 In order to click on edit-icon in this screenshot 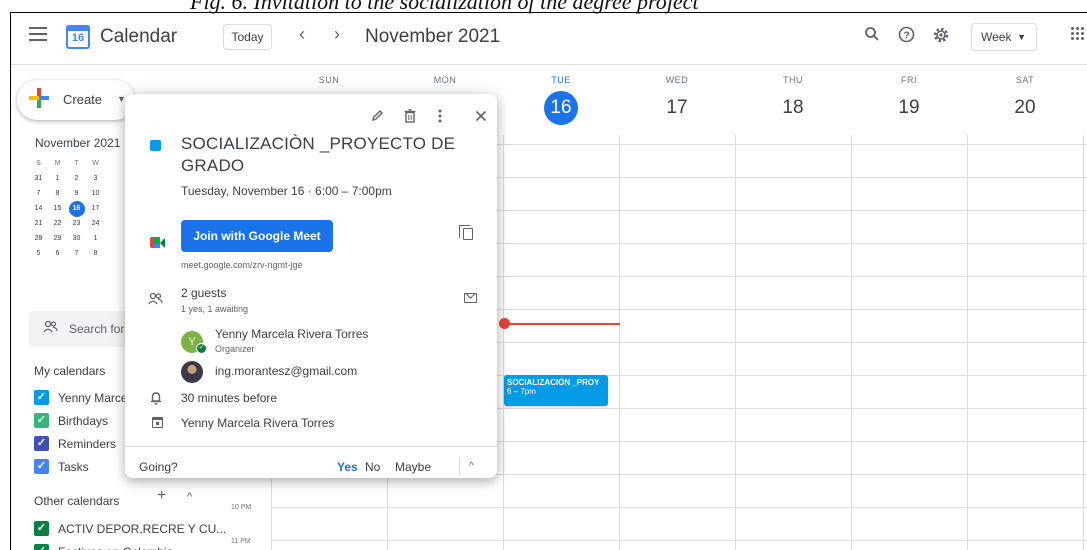, I will do `click(377, 117)`.